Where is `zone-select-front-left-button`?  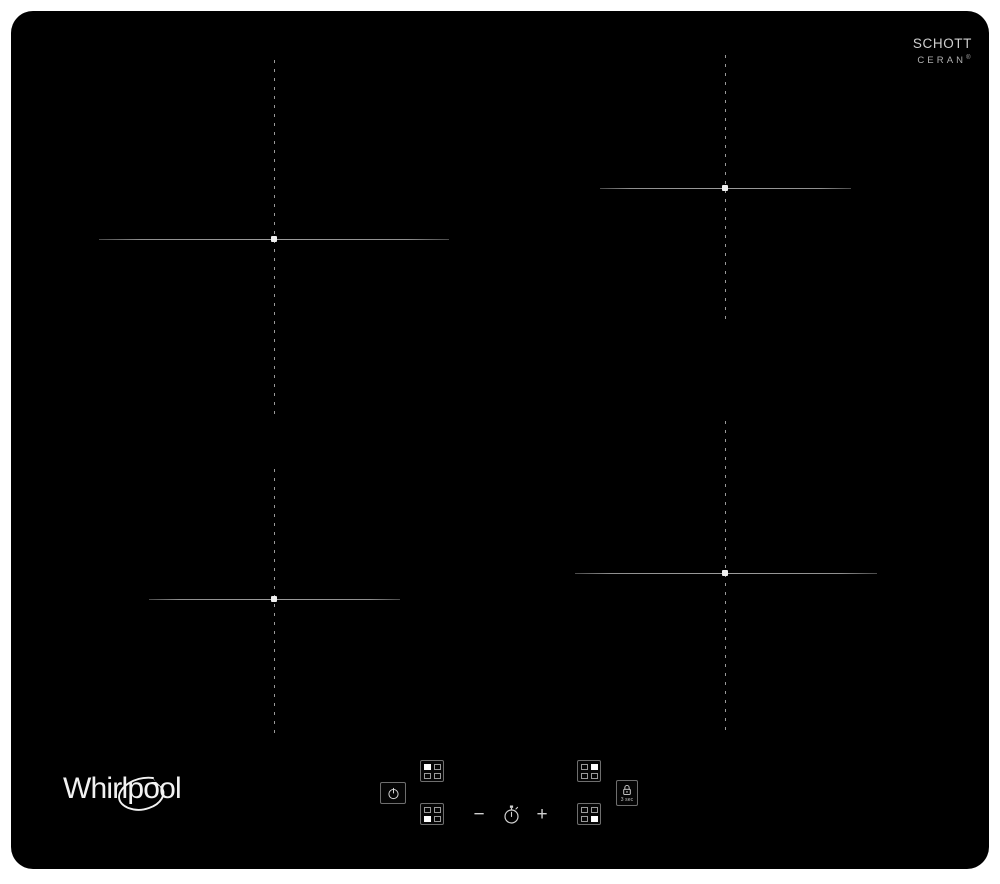 zone-select-front-left-button is located at coordinates (432, 814).